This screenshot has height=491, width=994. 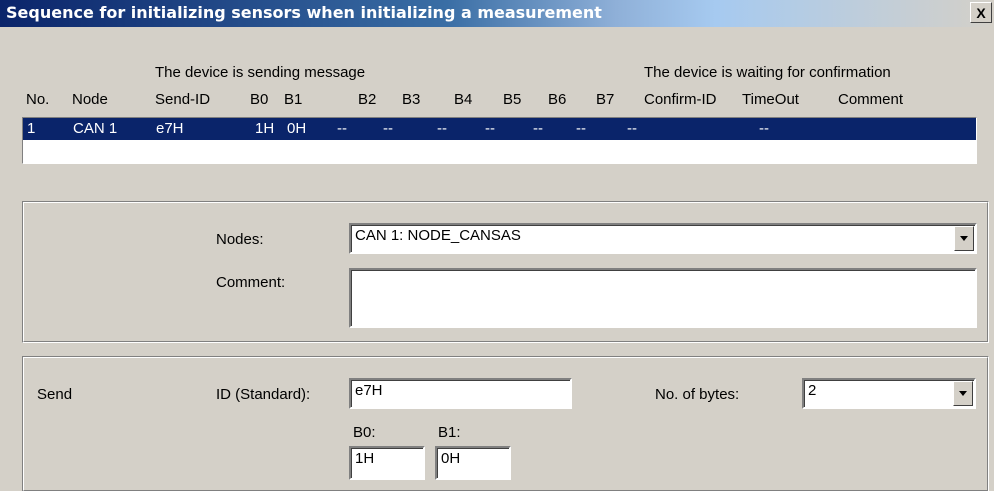 I want to click on col-header-b6: B6, so click(x=557, y=99).